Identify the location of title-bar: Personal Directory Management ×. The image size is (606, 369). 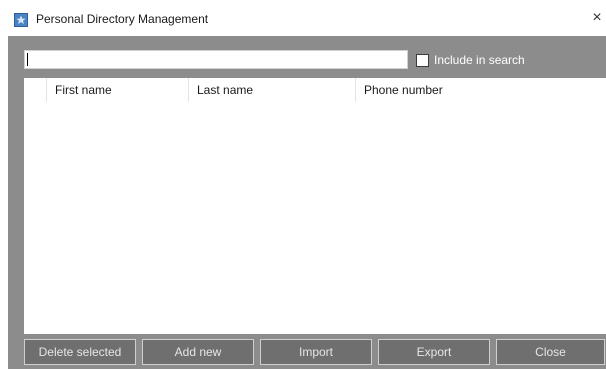
(303, 18).